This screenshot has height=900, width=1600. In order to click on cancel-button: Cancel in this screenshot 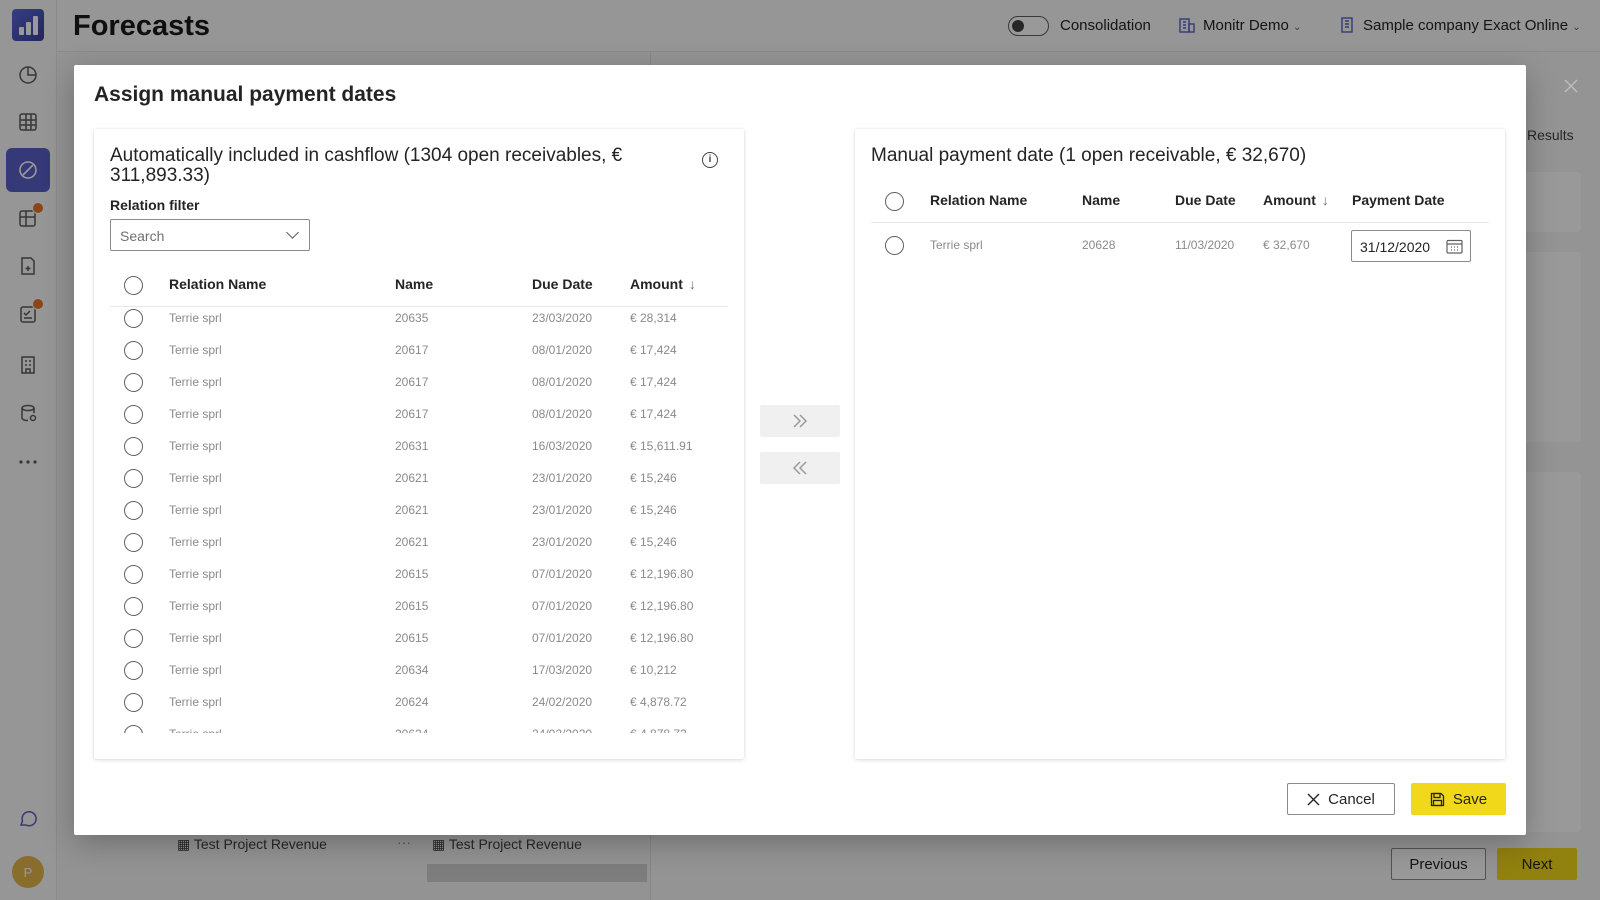, I will do `click(1341, 799)`.